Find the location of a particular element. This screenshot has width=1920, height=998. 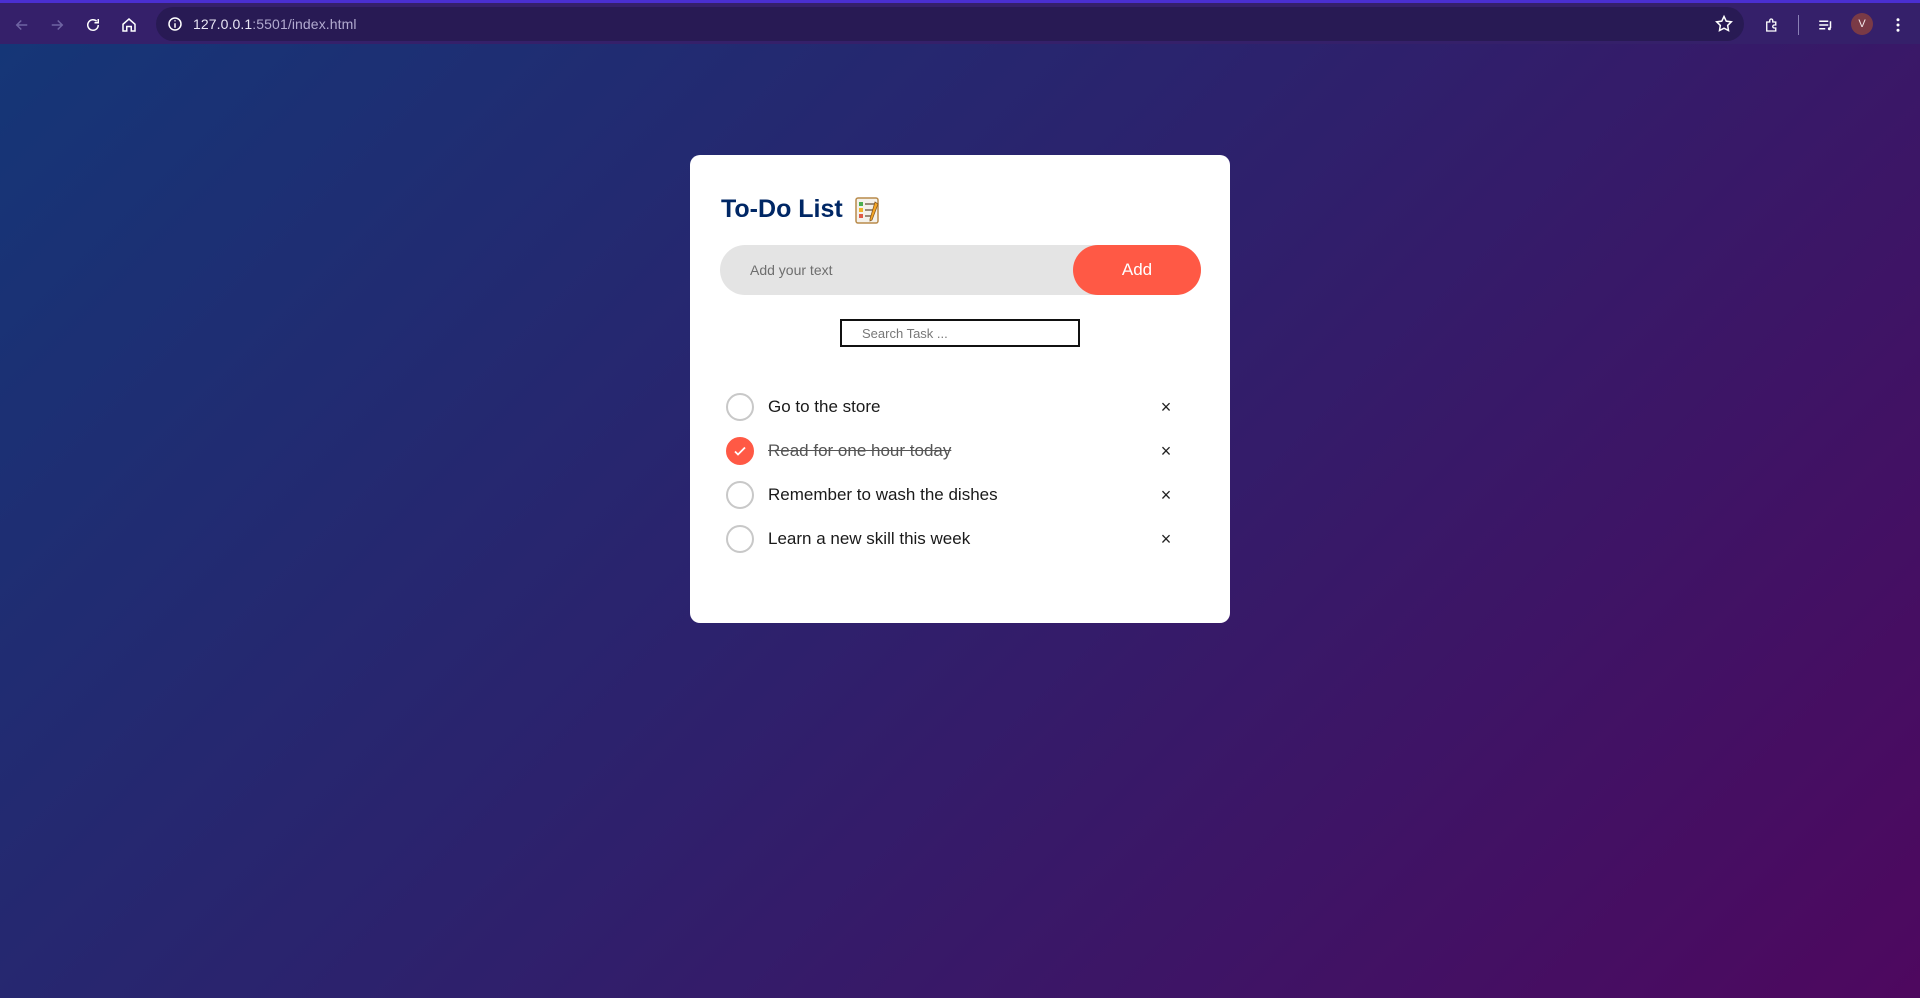

forward-arrow-icon is located at coordinates (57, 25).